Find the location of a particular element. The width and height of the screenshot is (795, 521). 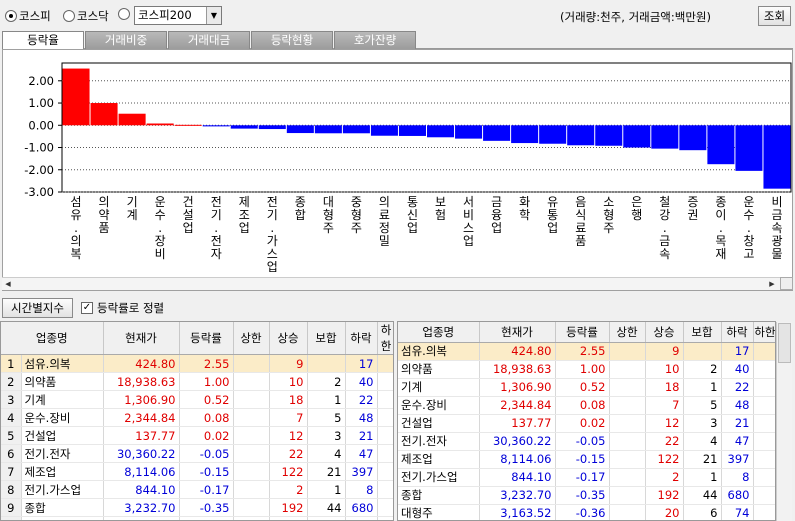

table-header-row: 업종명 현재가 등락률 상한 상승 보합 하락 하한 is located at coordinates (586, 332).